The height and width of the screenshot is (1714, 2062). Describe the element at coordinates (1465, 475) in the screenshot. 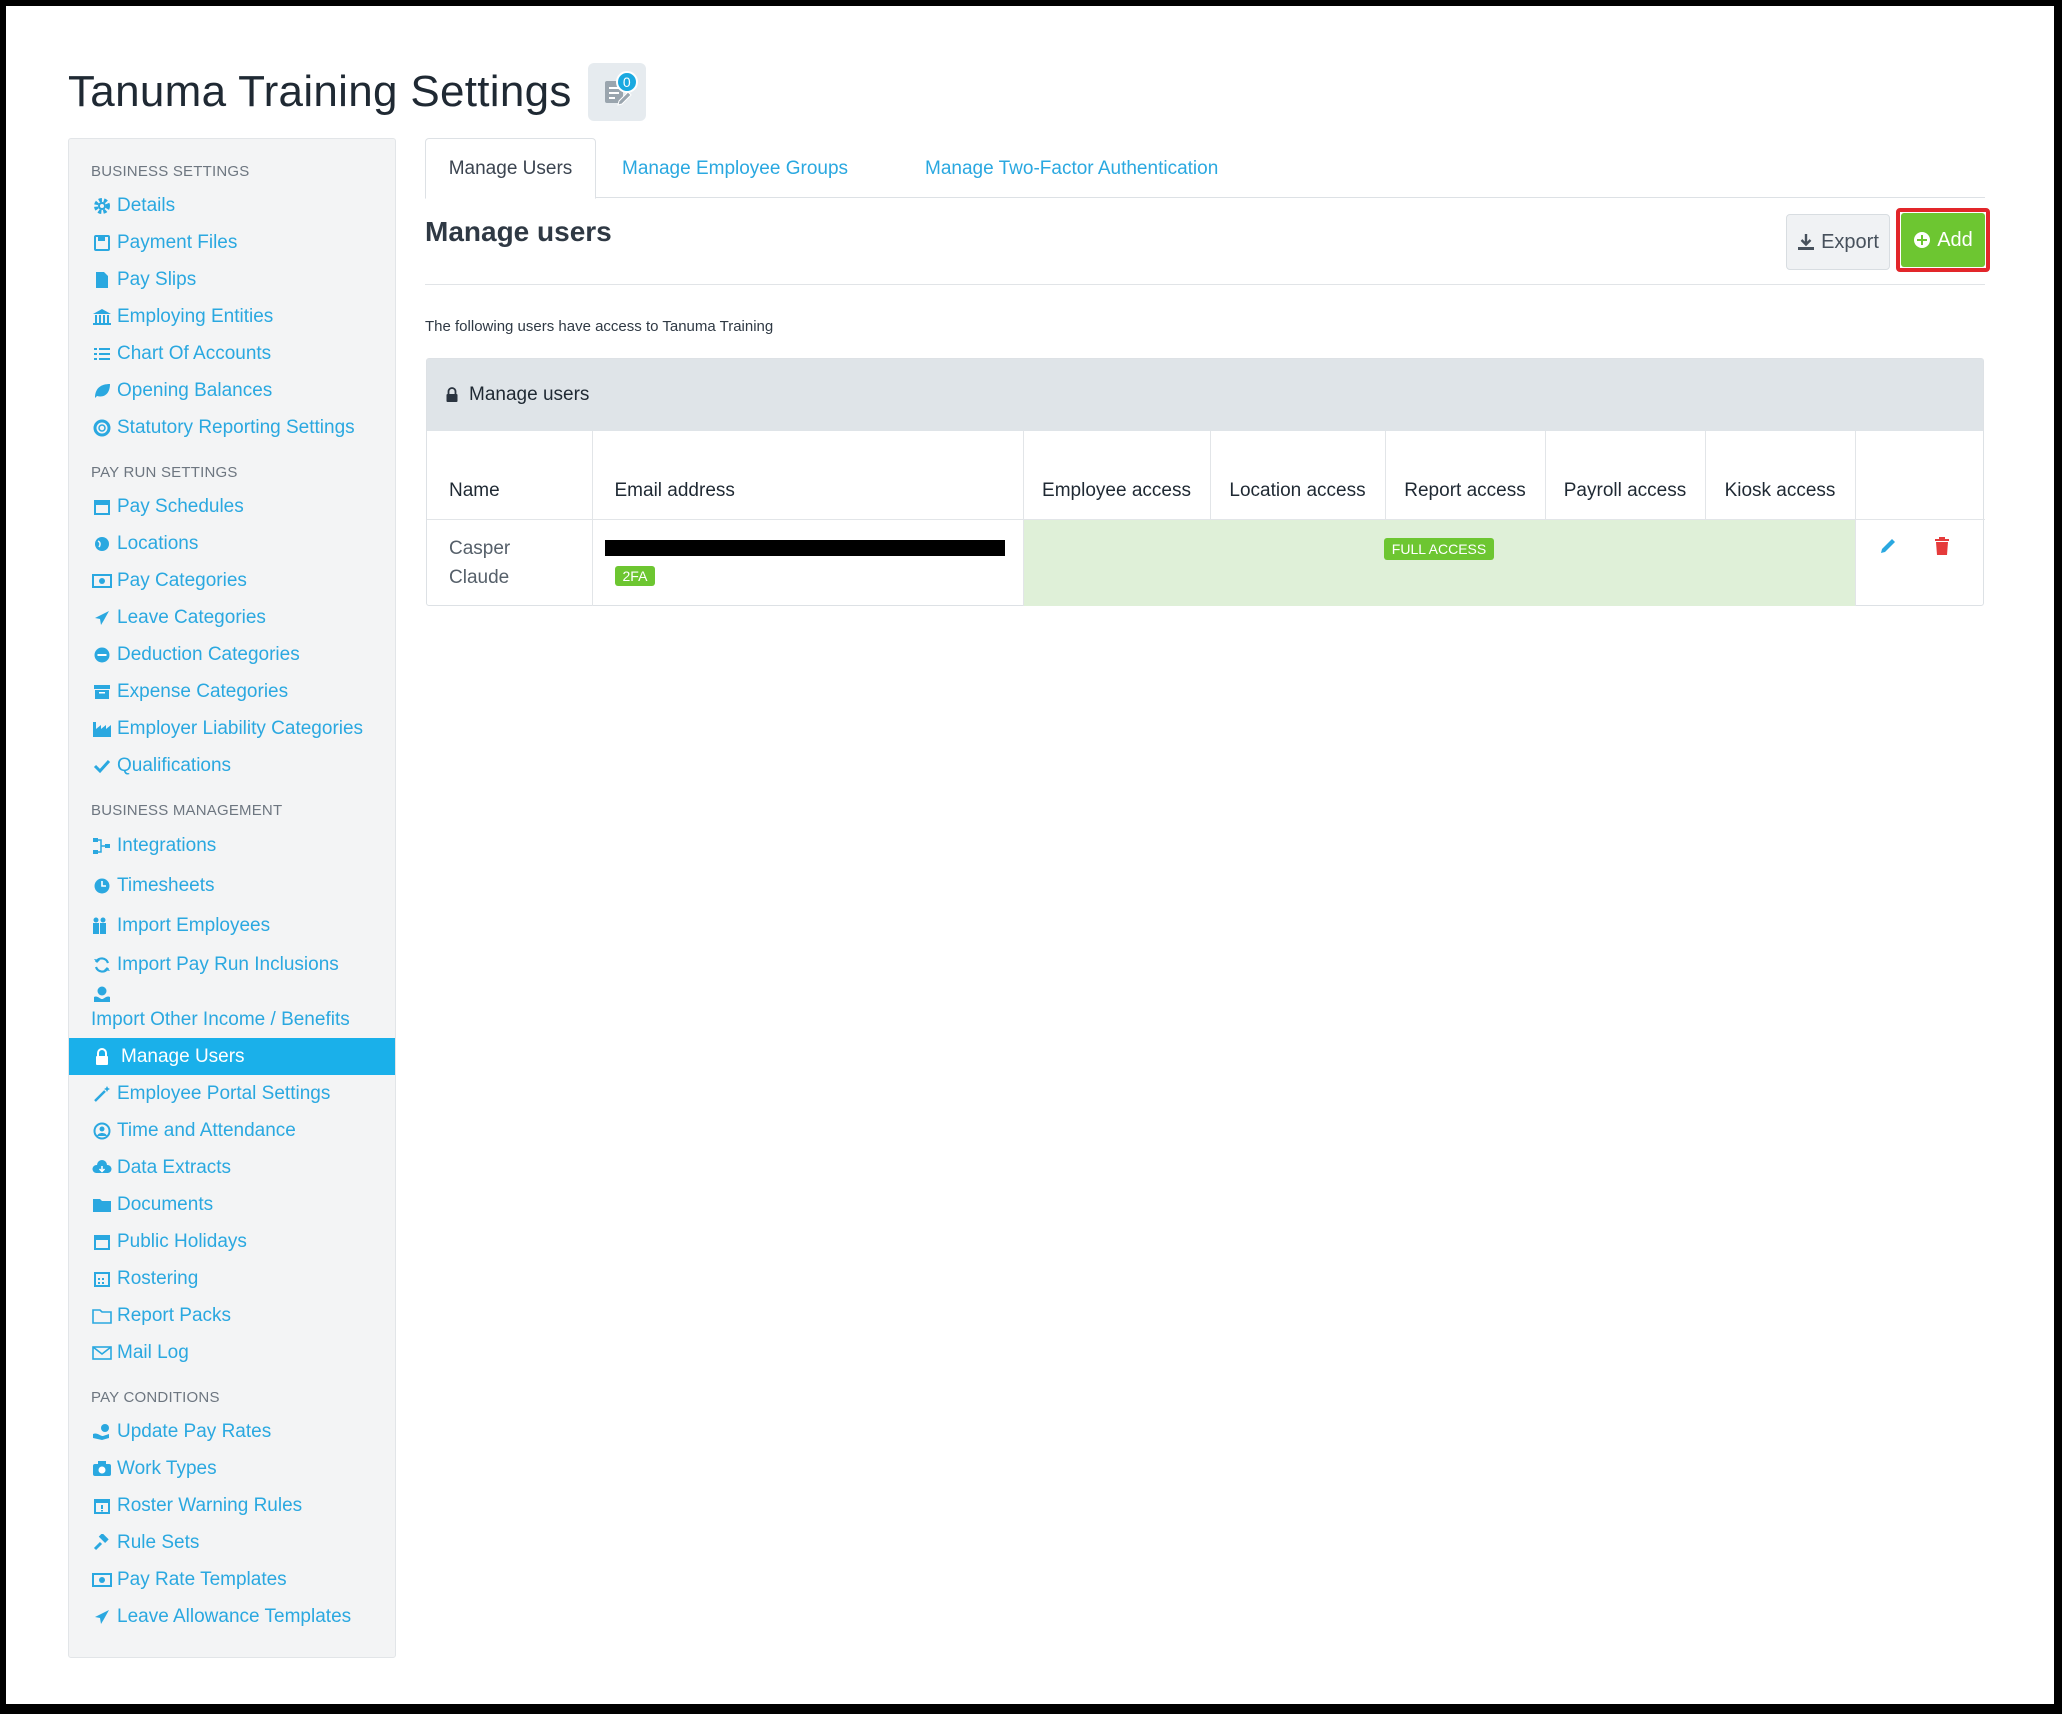

I see `column-header-report-access: Report access` at that location.